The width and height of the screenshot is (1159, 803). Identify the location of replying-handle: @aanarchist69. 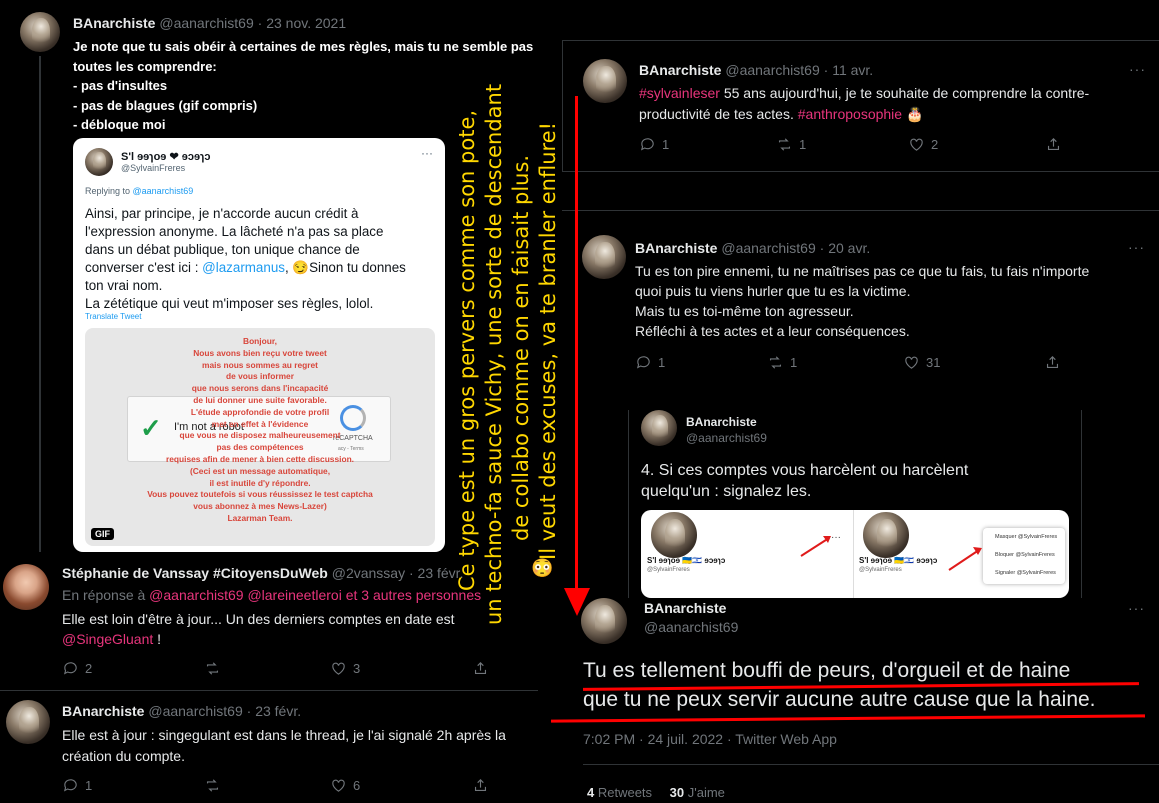
(163, 191).